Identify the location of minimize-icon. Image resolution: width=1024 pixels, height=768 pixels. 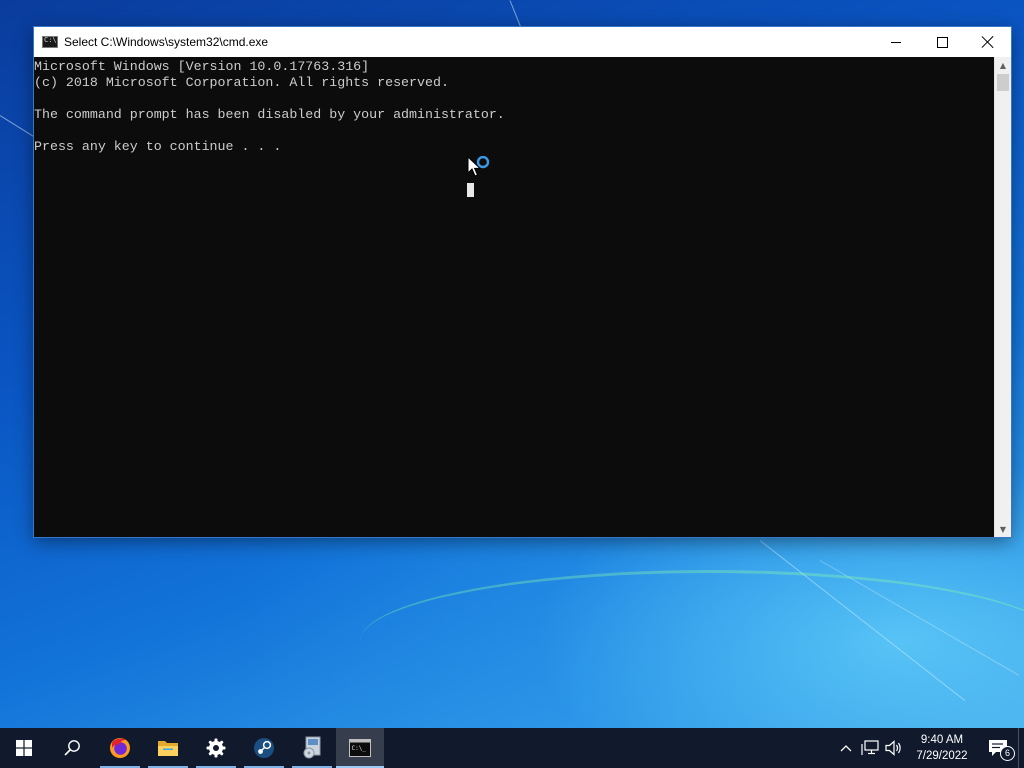
(896, 42).